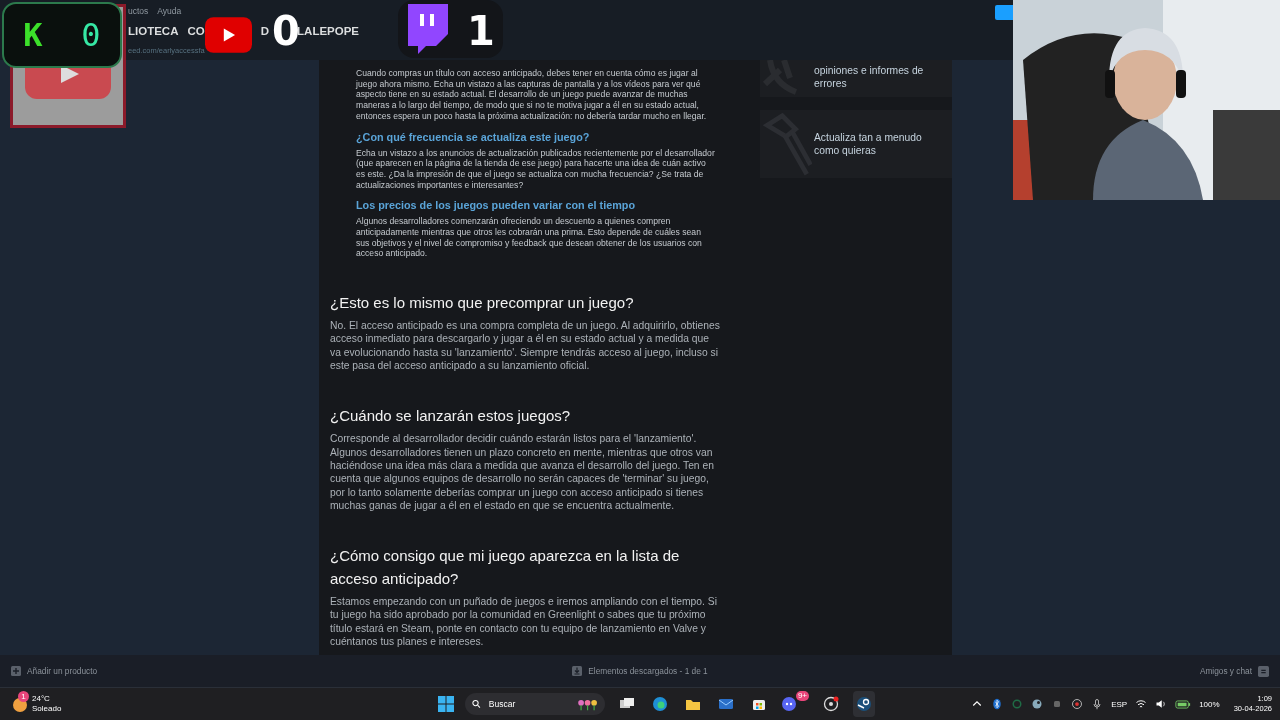 The width and height of the screenshot is (1280, 720). Describe the element at coordinates (23, 696) in the screenshot. I see `notification-badge: 1` at that location.